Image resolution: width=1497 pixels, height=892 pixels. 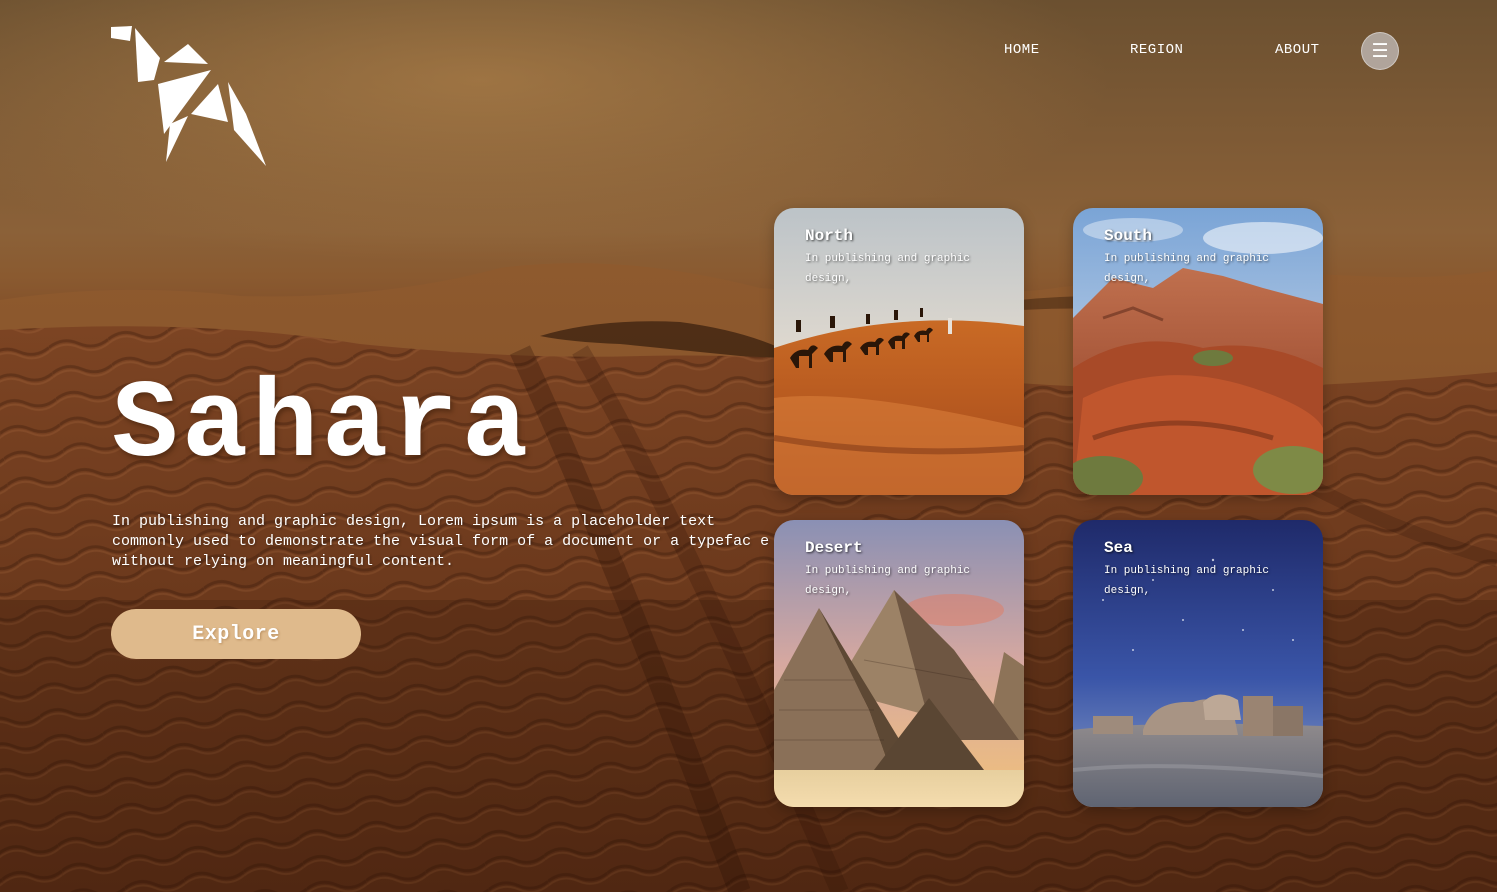 I want to click on region-card-sea: Sea In publishing and graphic design,, so click(x=1198, y=663).